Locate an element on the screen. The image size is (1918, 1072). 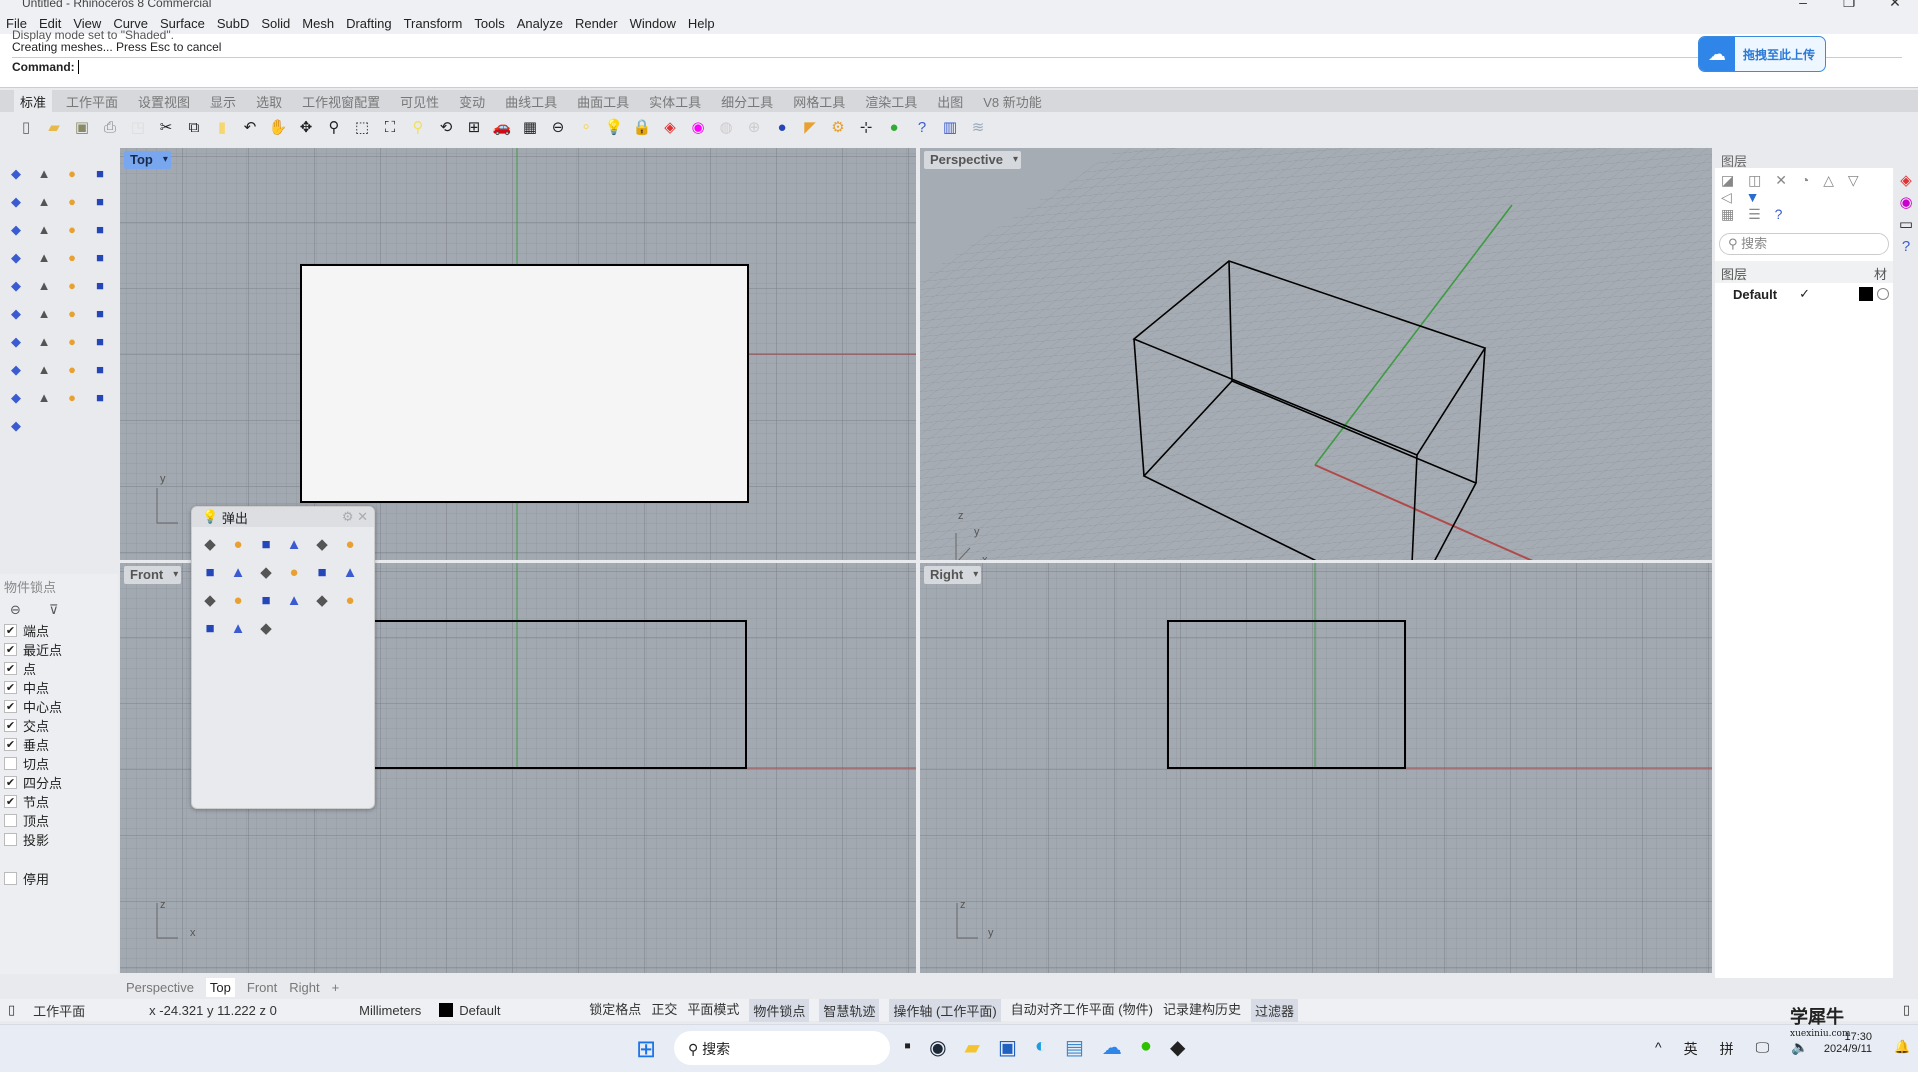
osnap-checkbox: ✔ 节点 is located at coordinates (59, 801).